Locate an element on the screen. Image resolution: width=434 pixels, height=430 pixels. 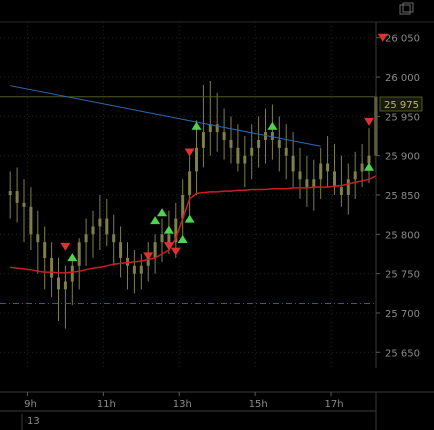
time-tick-label: 11h is located at coordinates (106, 404).